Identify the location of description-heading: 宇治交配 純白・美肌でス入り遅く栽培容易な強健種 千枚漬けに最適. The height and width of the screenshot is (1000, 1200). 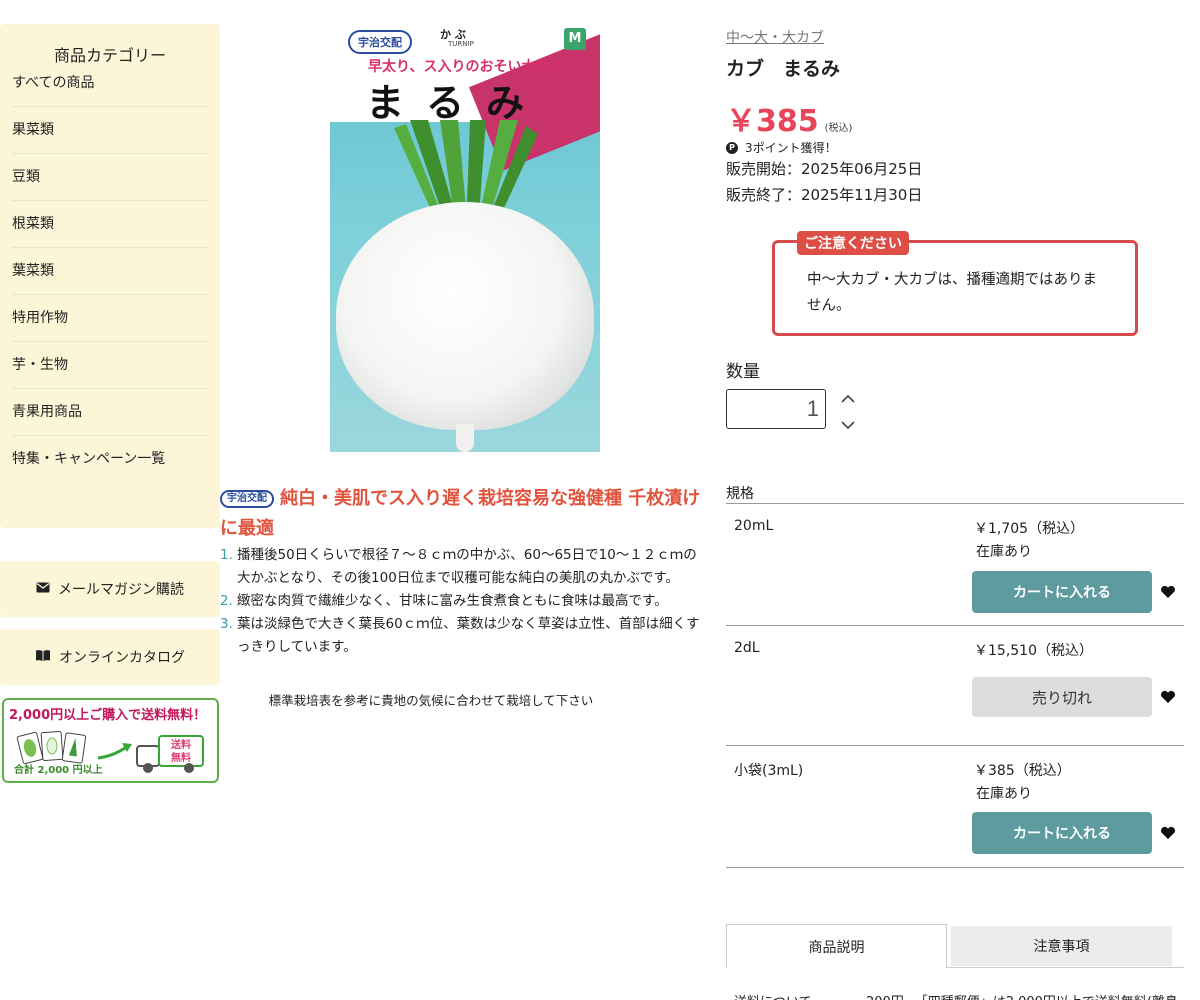
(464, 514).